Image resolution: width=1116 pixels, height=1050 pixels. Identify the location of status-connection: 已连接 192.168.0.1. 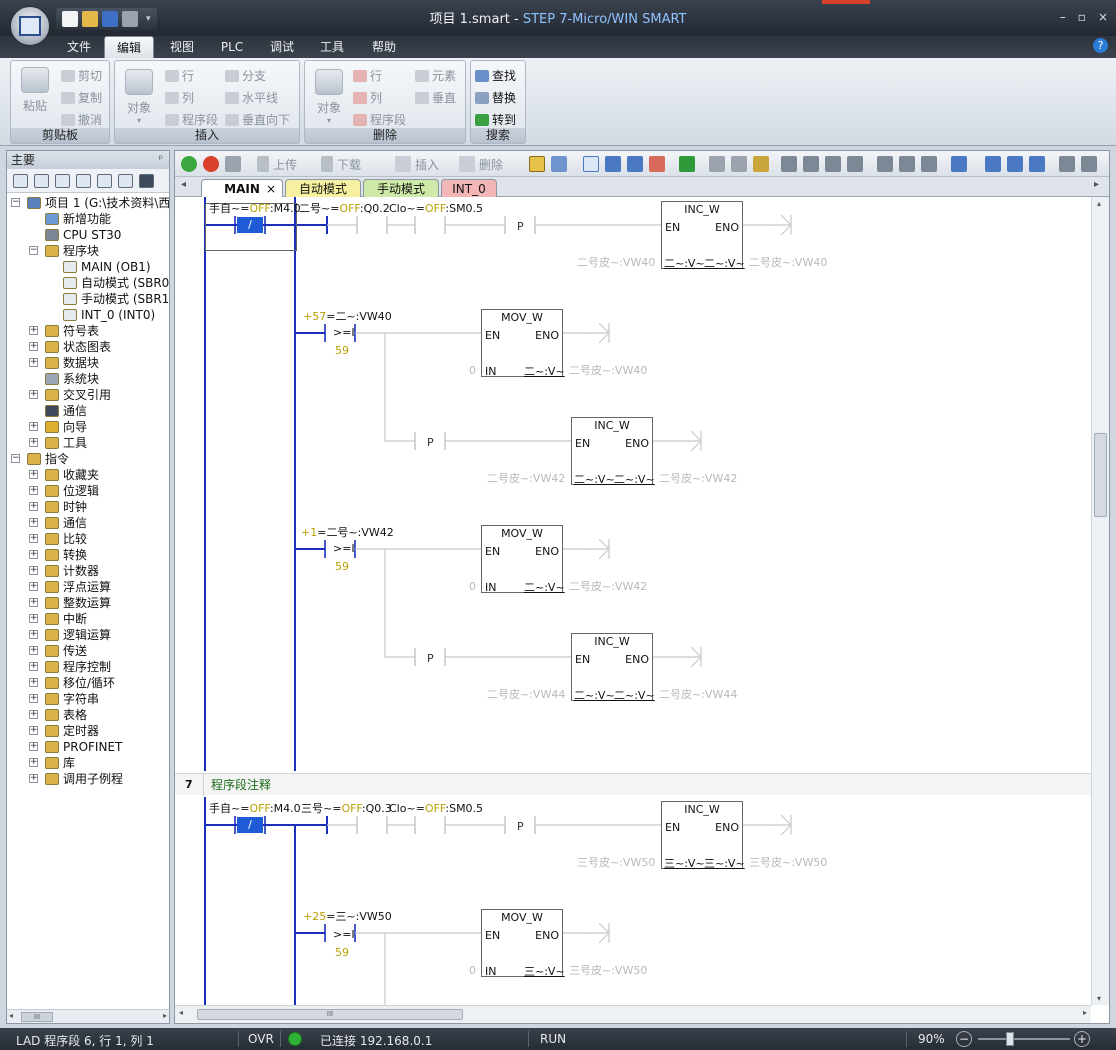
(376, 1040).